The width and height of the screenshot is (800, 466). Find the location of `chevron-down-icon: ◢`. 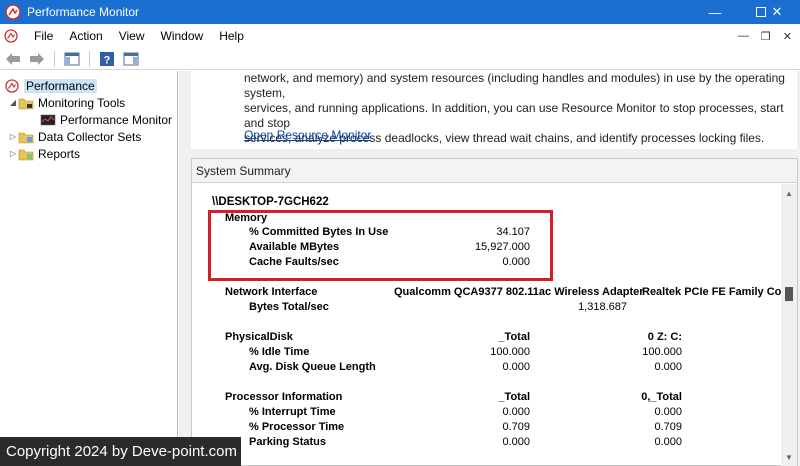

chevron-down-icon: ◢ is located at coordinates (13, 102).